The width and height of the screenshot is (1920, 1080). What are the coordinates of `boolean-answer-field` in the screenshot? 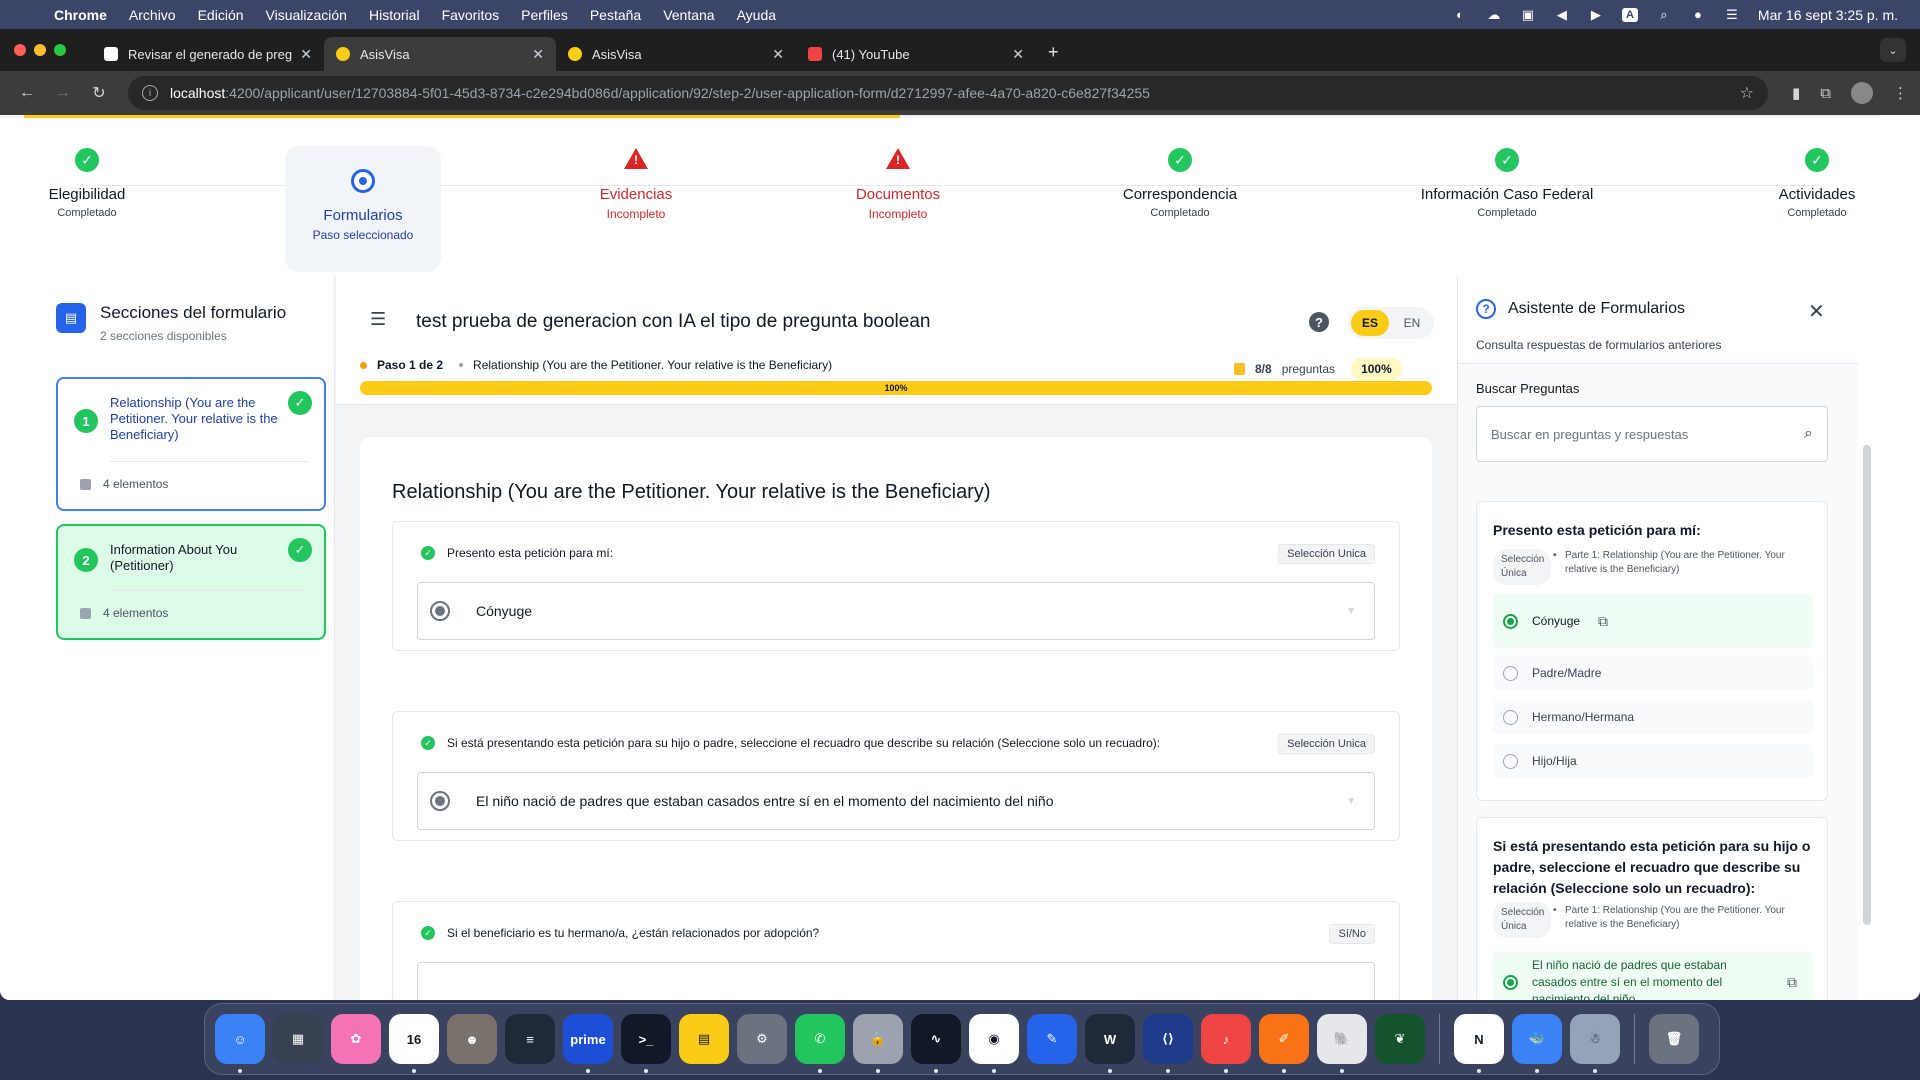 It's located at (896, 981).